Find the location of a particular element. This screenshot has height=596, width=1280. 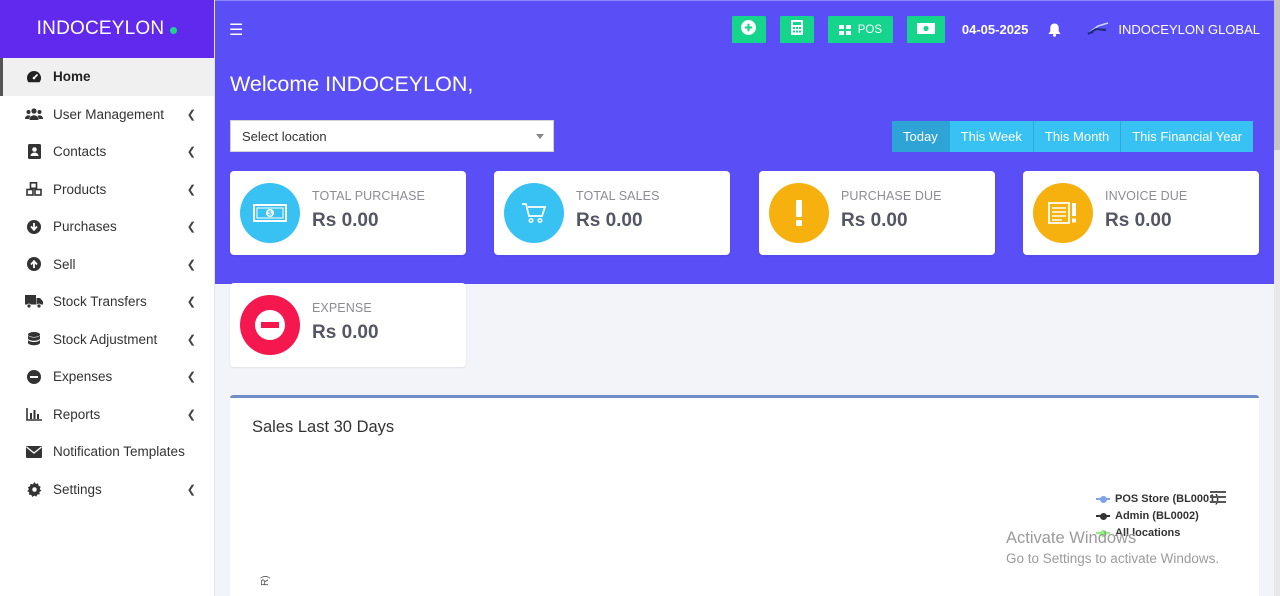

sidebar-item-label: Sell is located at coordinates (64, 264).